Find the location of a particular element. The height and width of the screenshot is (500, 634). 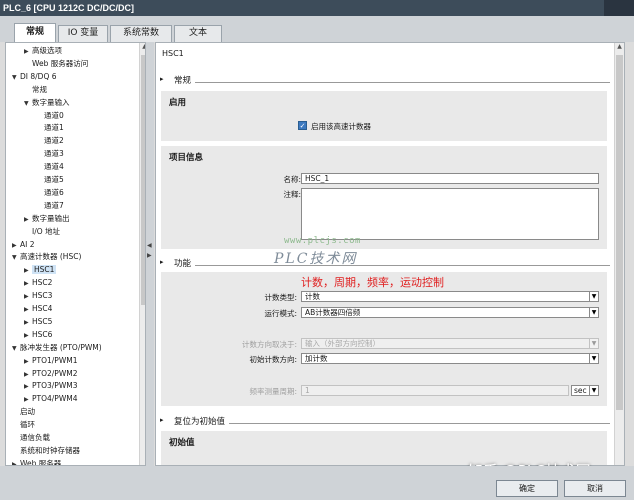

operating-mode-value: AB计数器四倍频 is located at coordinates (333, 312).